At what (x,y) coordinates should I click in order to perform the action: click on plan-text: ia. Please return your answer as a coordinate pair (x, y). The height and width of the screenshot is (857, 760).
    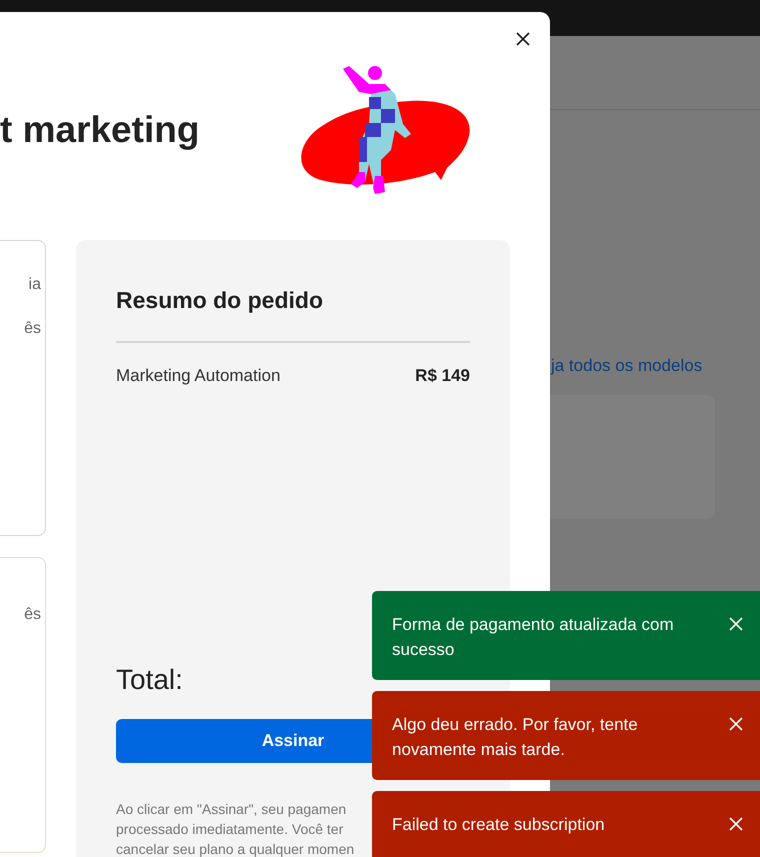
    Looking at the image, I should click on (34, 285).